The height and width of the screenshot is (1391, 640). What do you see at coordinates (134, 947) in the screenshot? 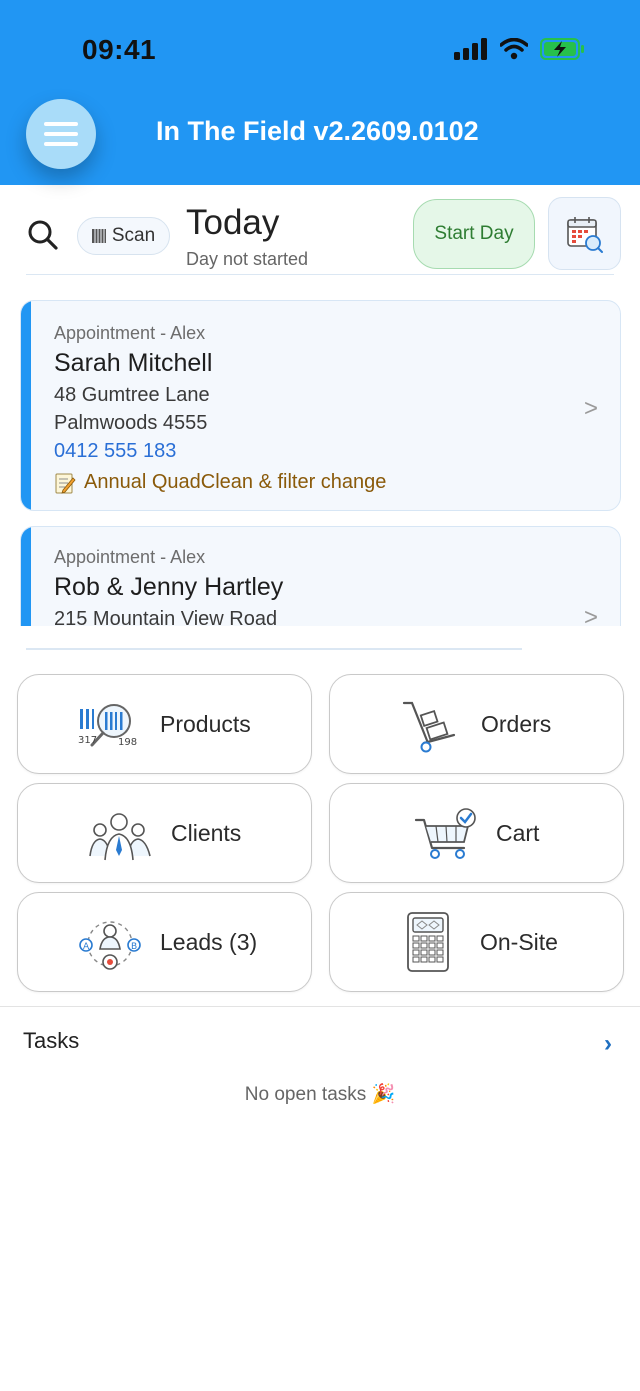
I see `svg-text: B` at bounding box center [134, 947].